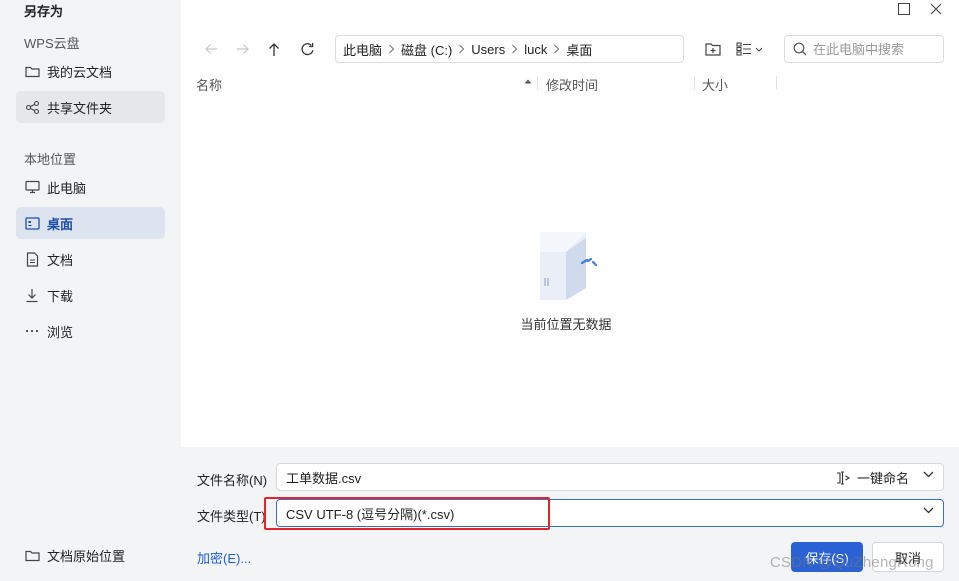 The image size is (959, 581). What do you see at coordinates (362, 49) in the screenshot?
I see `breadcrumb-item-this-pc: 此电脑` at bounding box center [362, 49].